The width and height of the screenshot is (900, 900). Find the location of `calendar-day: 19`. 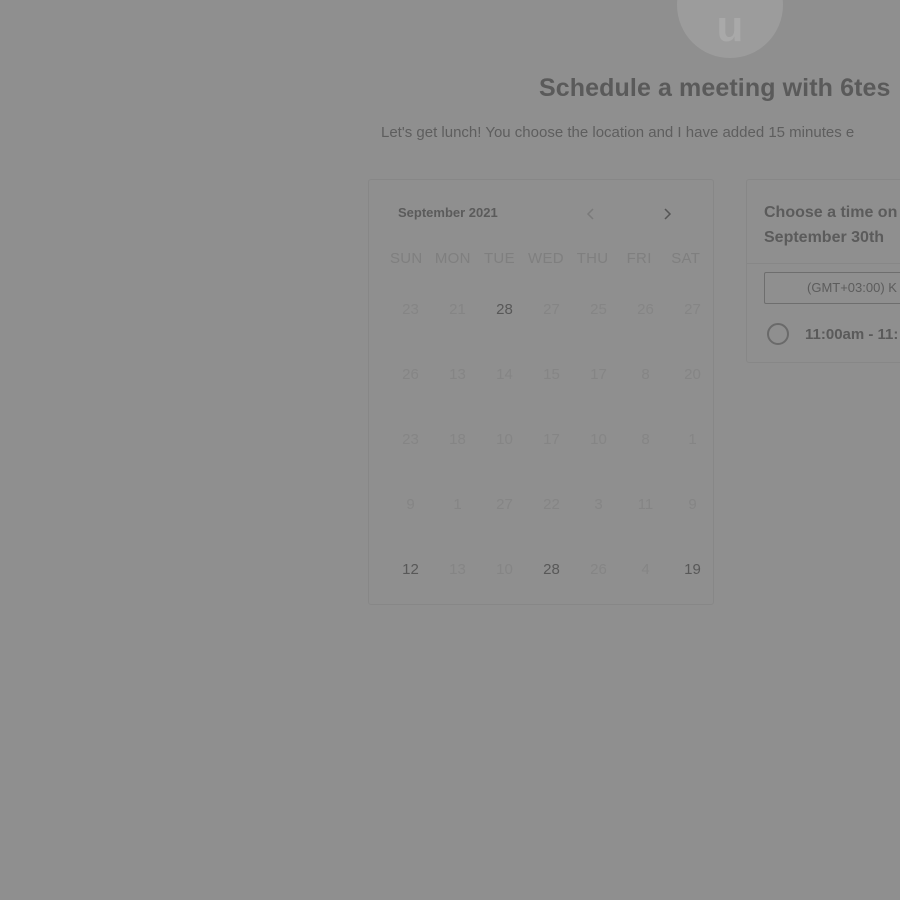

calendar-day: 19 is located at coordinates (692, 592).